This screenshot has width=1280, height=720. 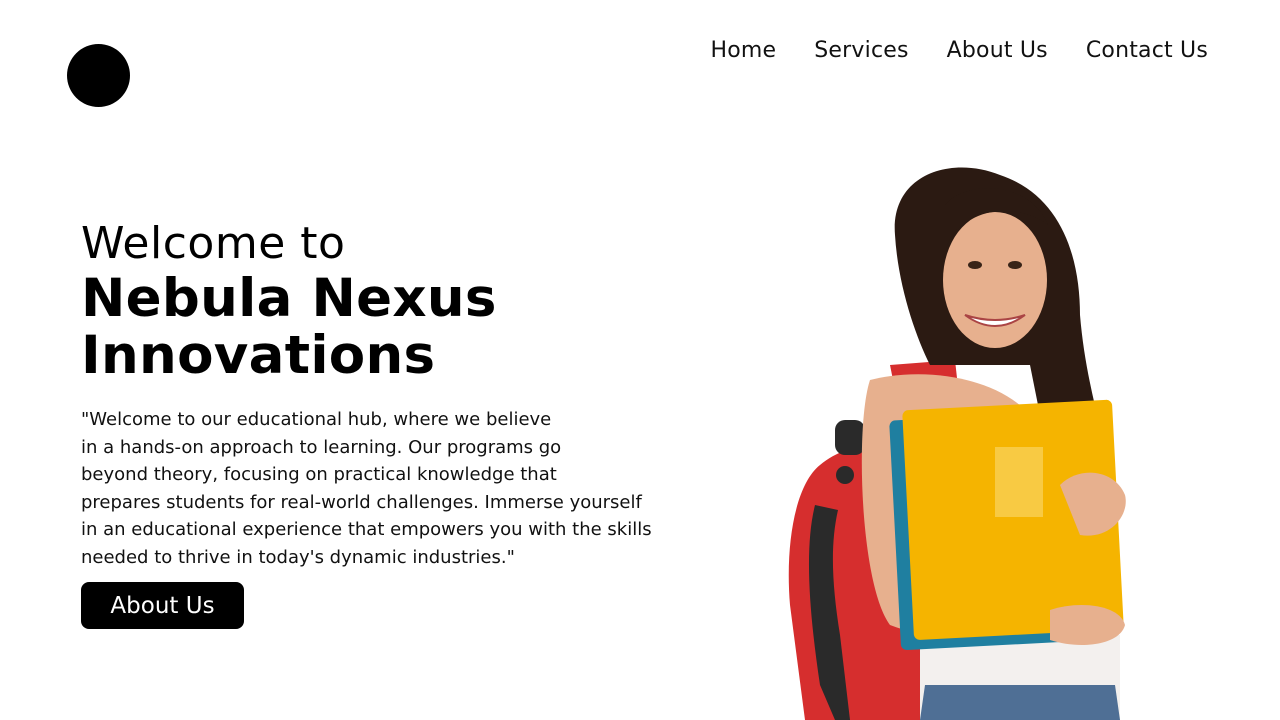 I want to click on nav-services-link: Services, so click(x=861, y=50).